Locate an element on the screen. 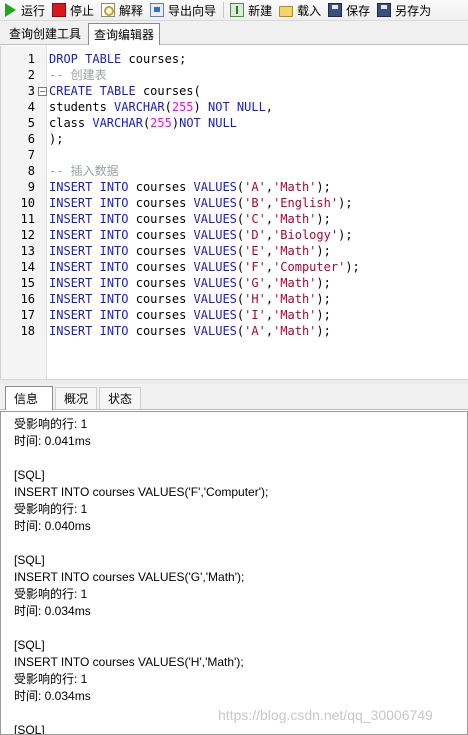 Image resolution: width=468 pixels, height=735 pixels. code-line: ); is located at coordinates (56, 139).